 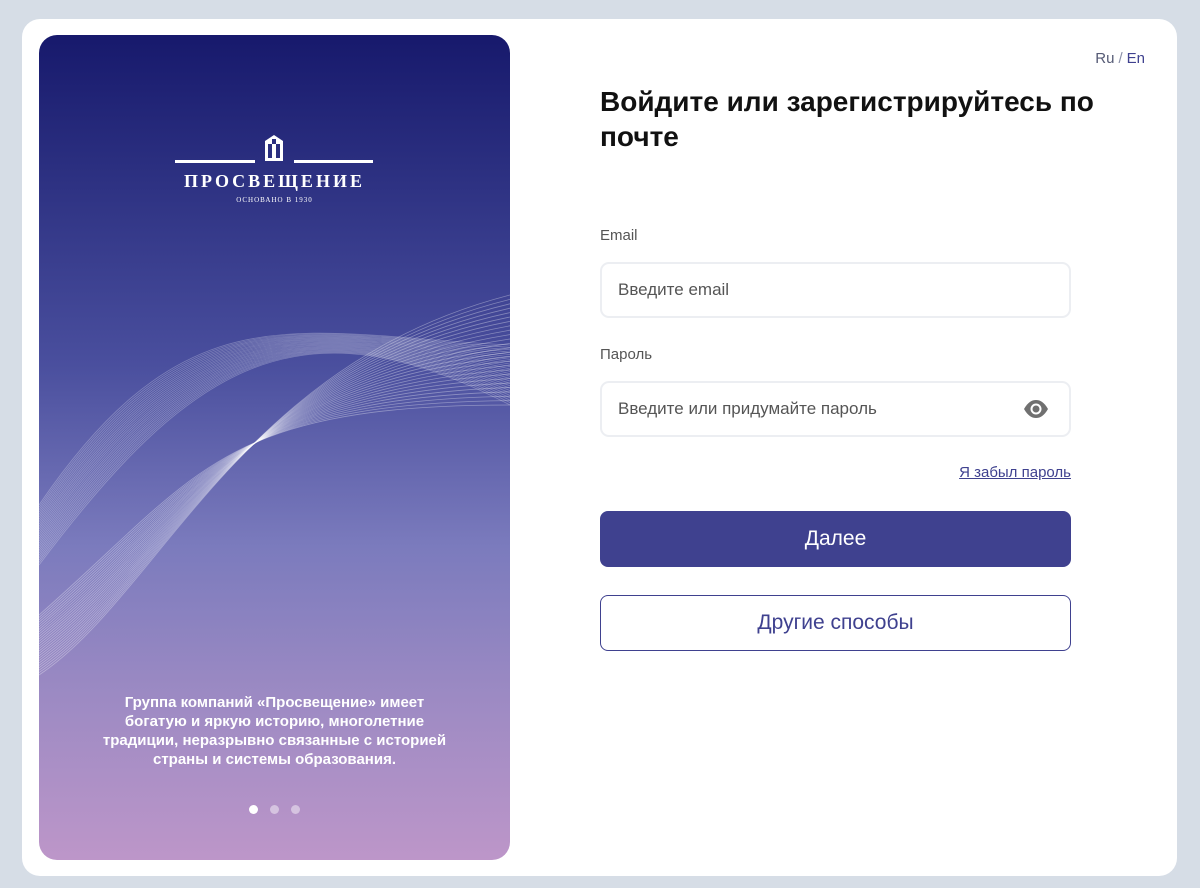 I want to click on email-label: Email, so click(x=619, y=235).